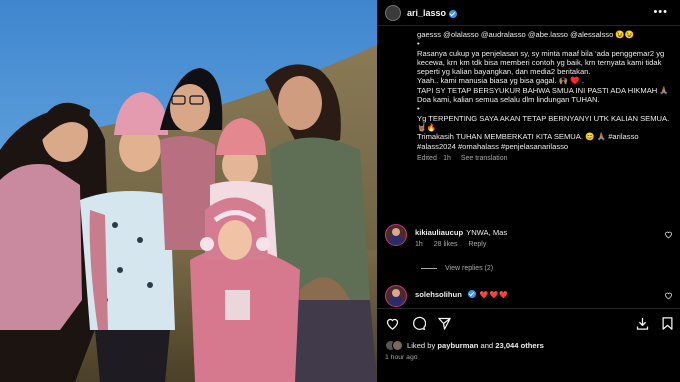 The image size is (680, 382). Describe the element at coordinates (530, 296) in the screenshot. I see `comment-item: solehsolihun ❤️❤️❤️` at that location.